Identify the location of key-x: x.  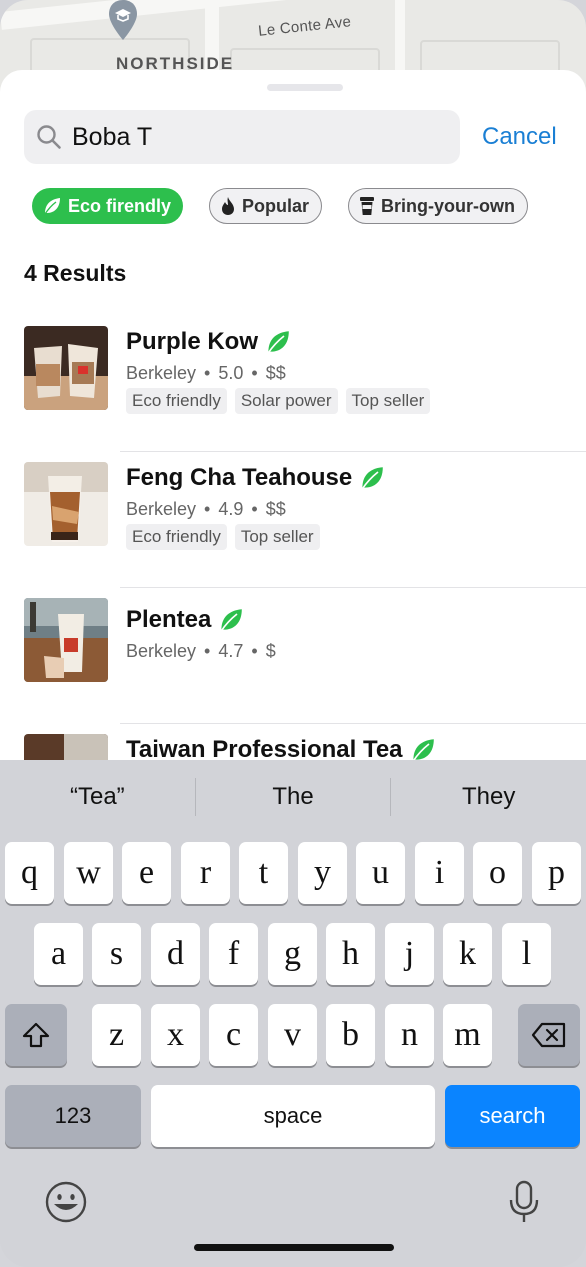
(175, 1035).